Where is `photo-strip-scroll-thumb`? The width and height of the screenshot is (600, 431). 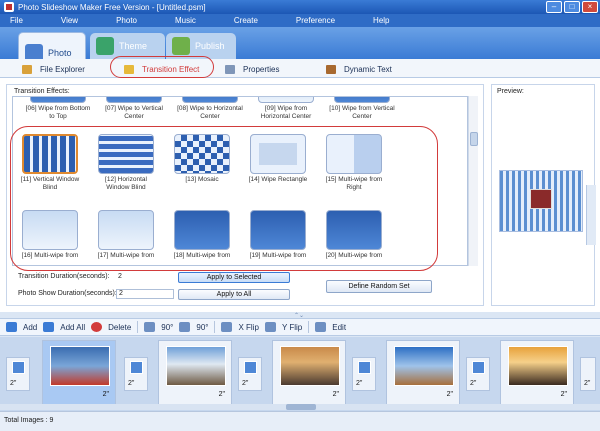 photo-strip-scroll-thumb is located at coordinates (301, 407).